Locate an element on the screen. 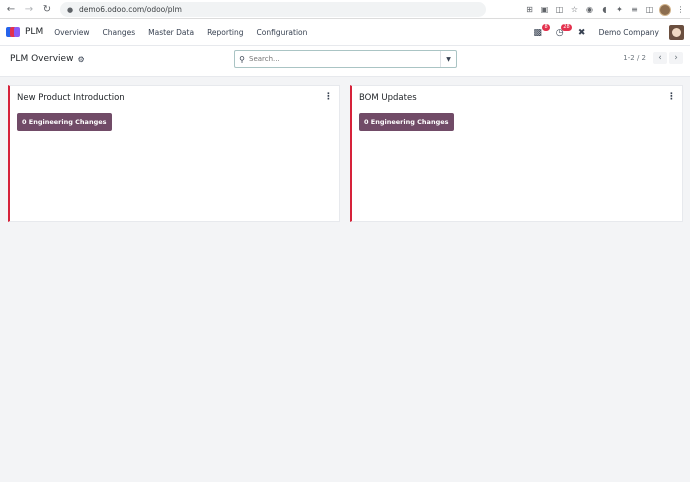 This screenshot has width=690, height=482. user-avatar is located at coordinates (676, 32).